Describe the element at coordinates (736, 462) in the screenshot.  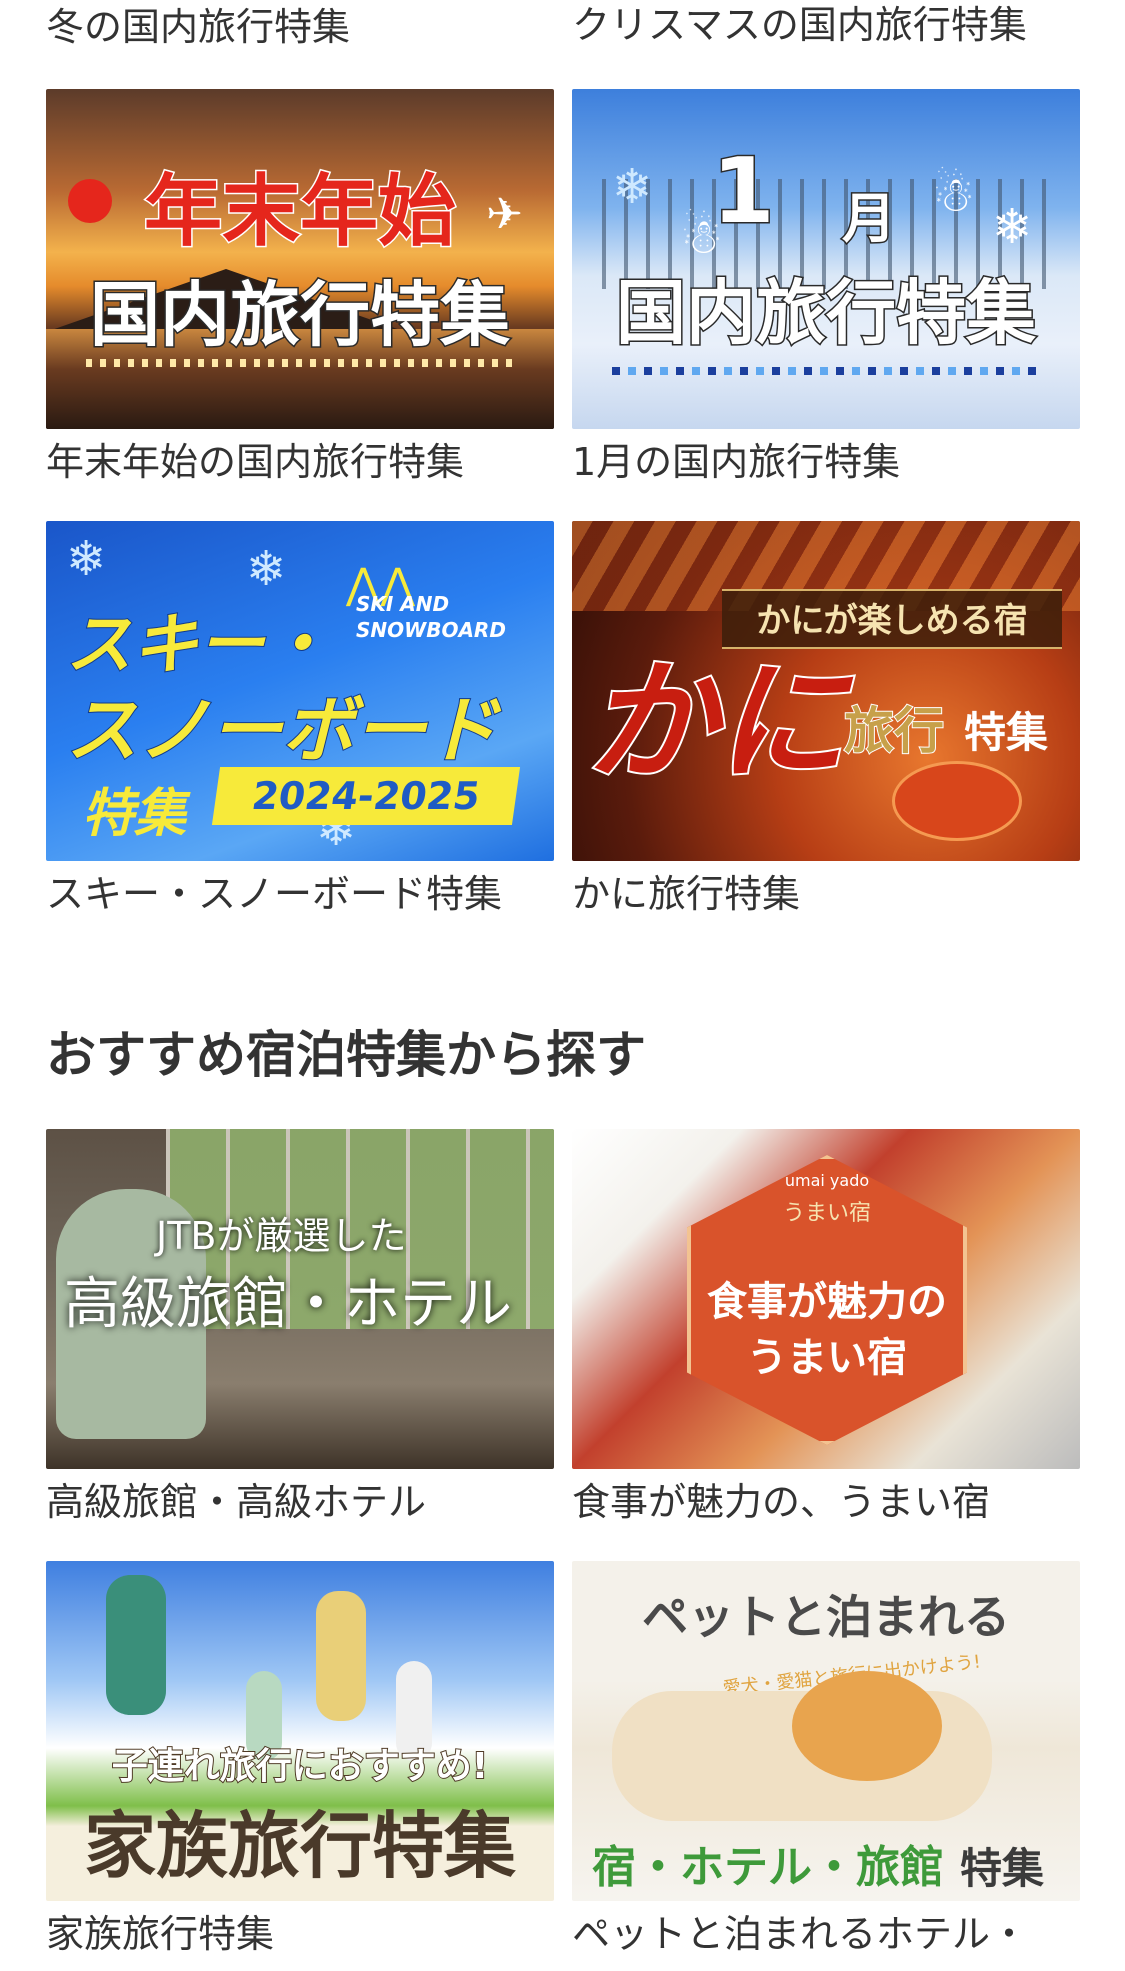
I see `card-caption: 1月の国内旅行特集` at that location.